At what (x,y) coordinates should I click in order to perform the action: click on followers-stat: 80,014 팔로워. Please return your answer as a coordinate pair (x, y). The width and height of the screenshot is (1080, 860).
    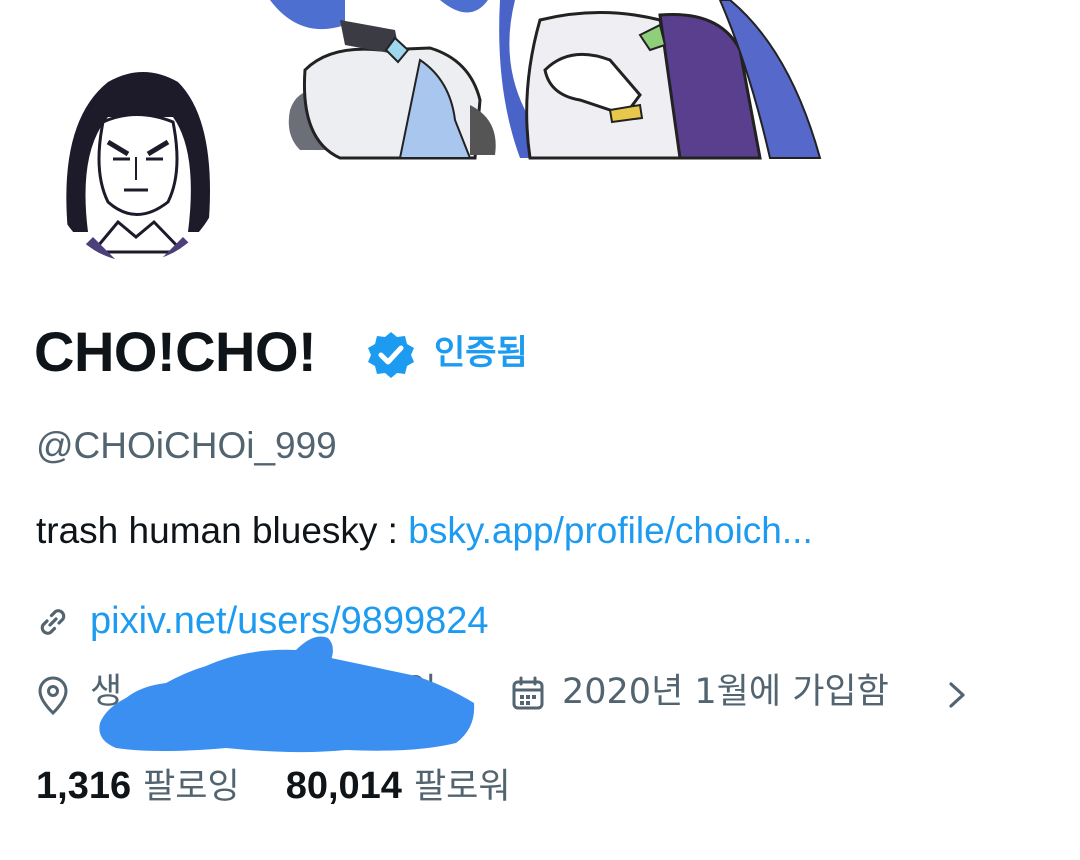
    Looking at the image, I should click on (398, 786).